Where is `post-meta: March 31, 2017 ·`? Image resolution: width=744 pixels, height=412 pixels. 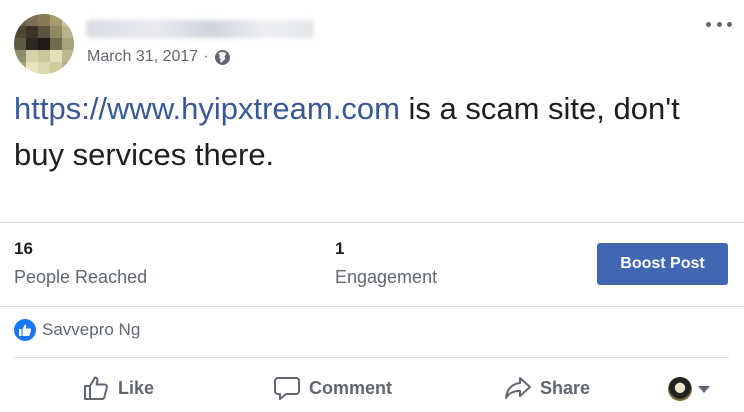 post-meta: March 31, 2017 · is located at coordinates (159, 57).